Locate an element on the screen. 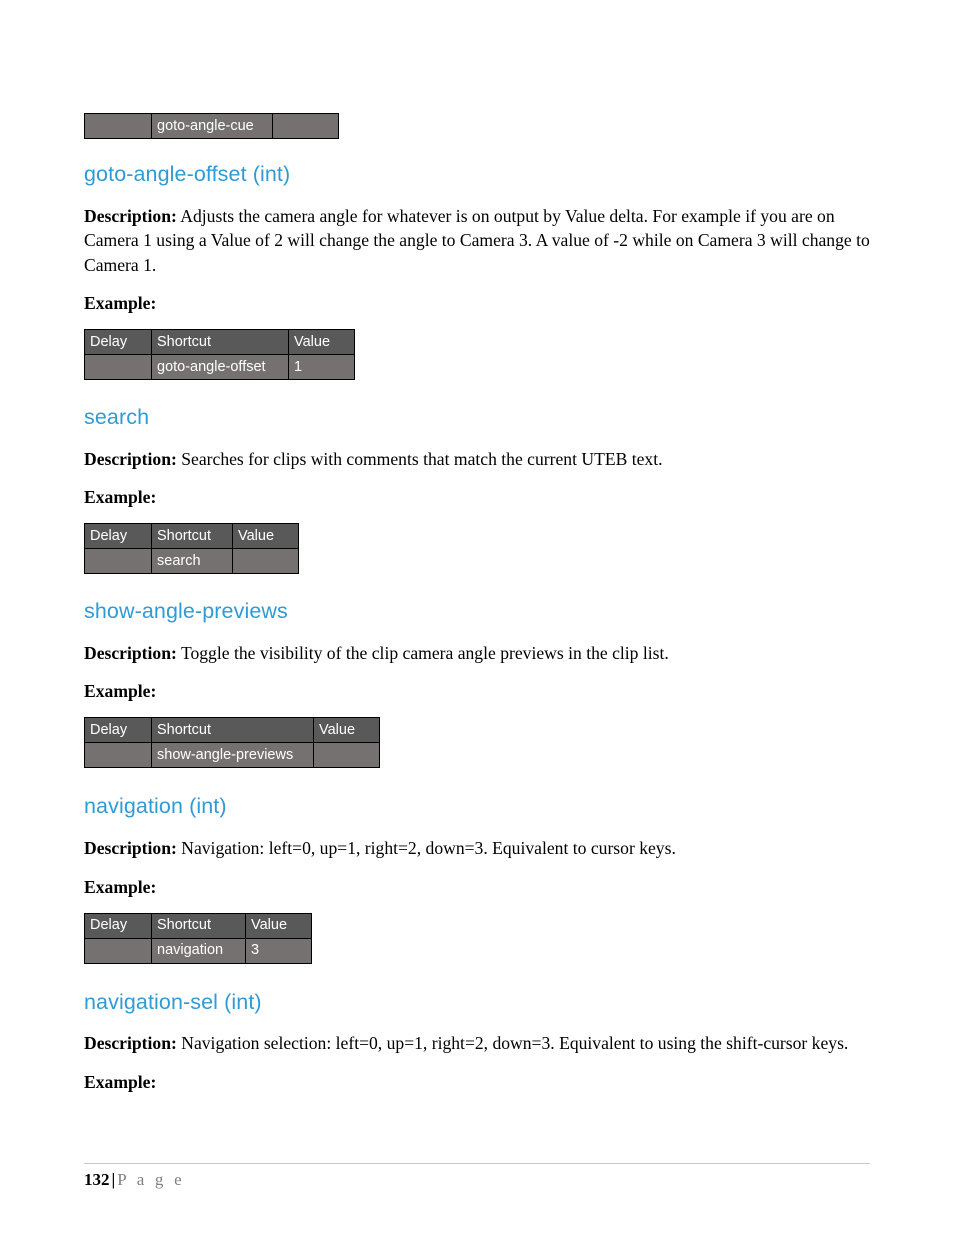 Image resolution: width=954 pixels, height=1235 pixels. footer-page-label: P a g e is located at coordinates (151, 1179).